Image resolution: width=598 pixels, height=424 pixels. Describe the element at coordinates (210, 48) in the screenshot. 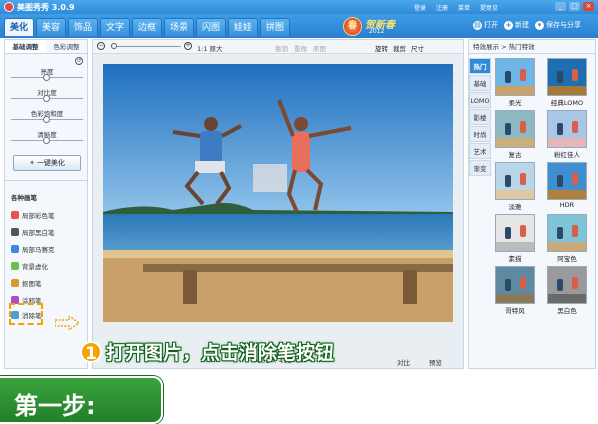

I see `original-size-button: 1:1 原大` at that location.